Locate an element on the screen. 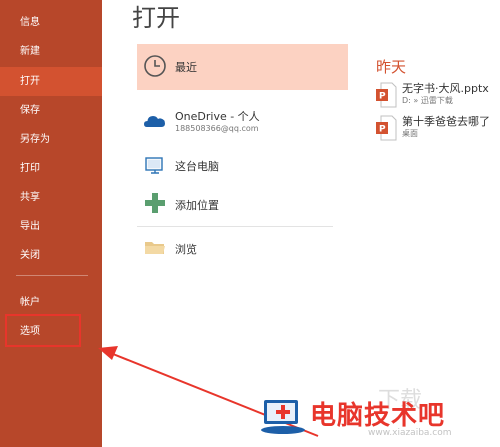  location-label: 最近 is located at coordinates (186, 67).